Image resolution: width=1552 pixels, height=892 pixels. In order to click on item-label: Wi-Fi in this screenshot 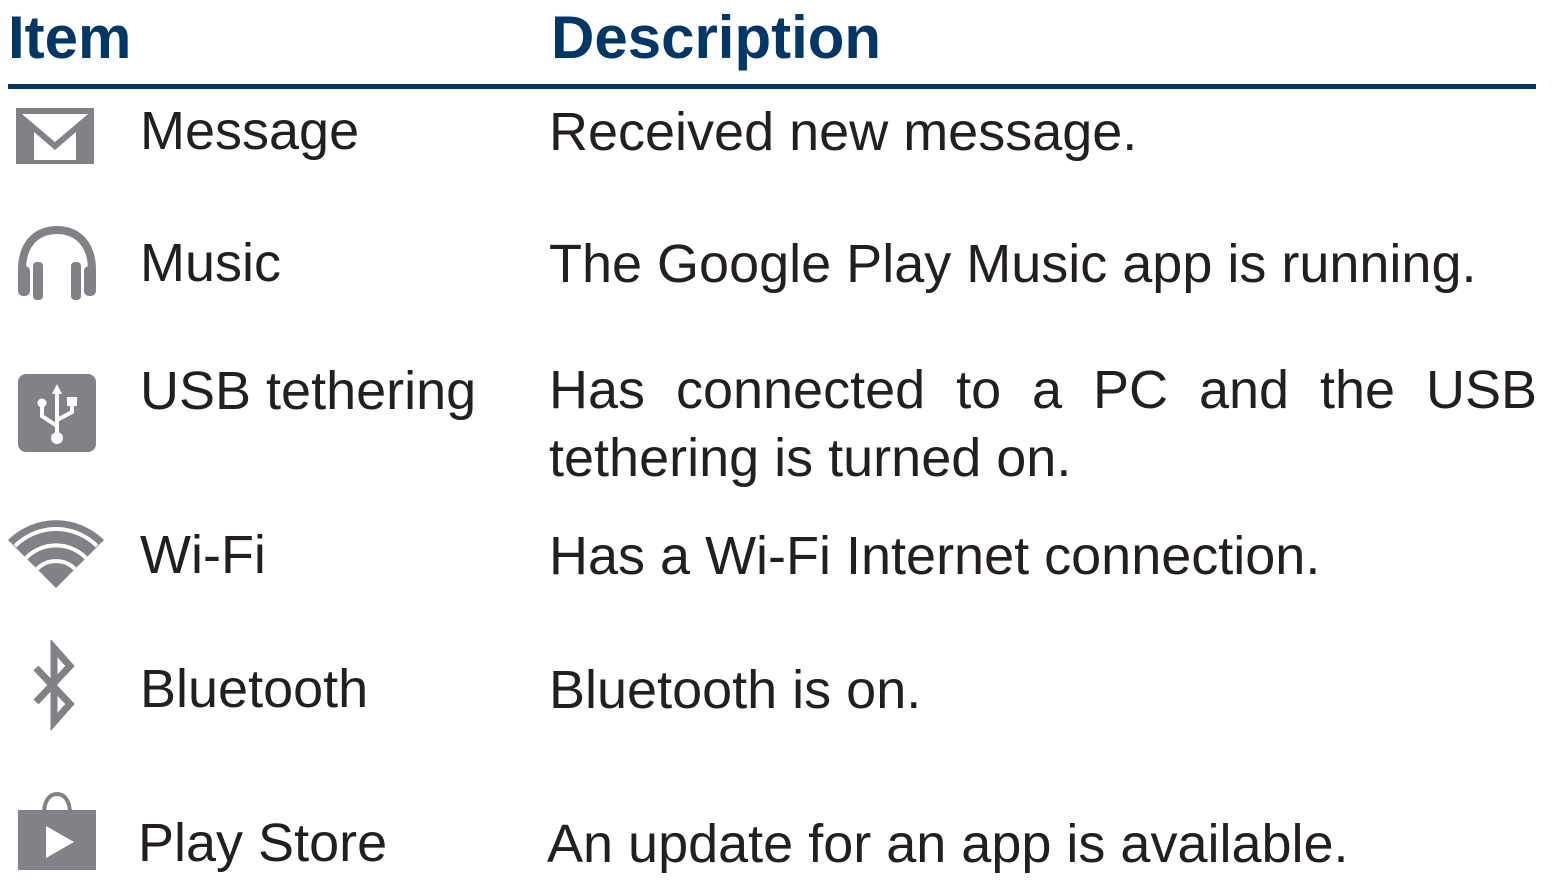, I will do `click(203, 555)`.